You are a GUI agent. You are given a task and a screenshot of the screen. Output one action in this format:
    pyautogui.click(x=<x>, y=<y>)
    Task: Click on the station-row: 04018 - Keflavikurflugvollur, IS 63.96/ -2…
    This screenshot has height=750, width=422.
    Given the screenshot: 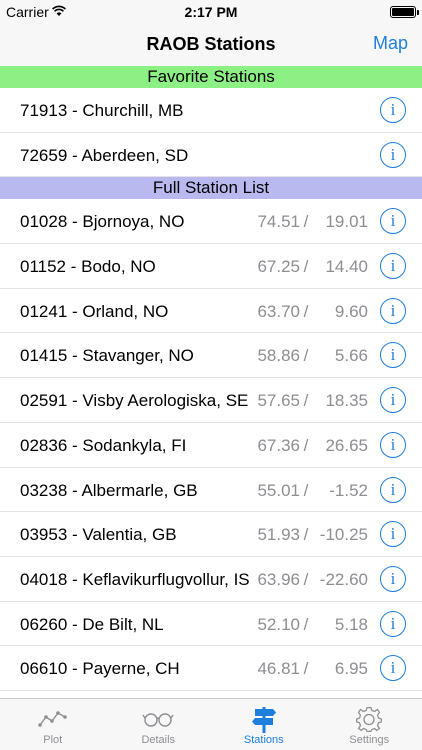 What is the action you would take?
    pyautogui.click(x=211, y=579)
    